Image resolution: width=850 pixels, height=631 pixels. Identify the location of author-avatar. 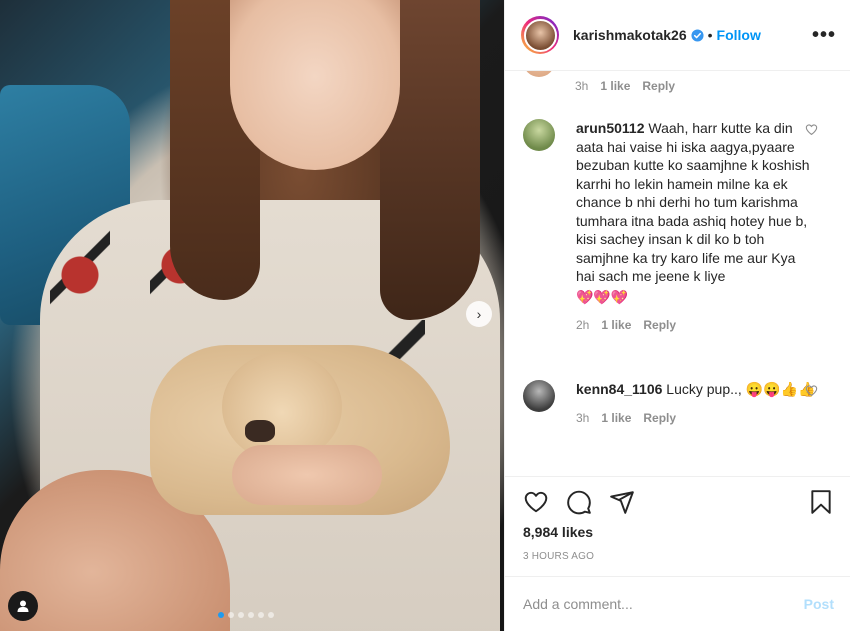
(540, 35).